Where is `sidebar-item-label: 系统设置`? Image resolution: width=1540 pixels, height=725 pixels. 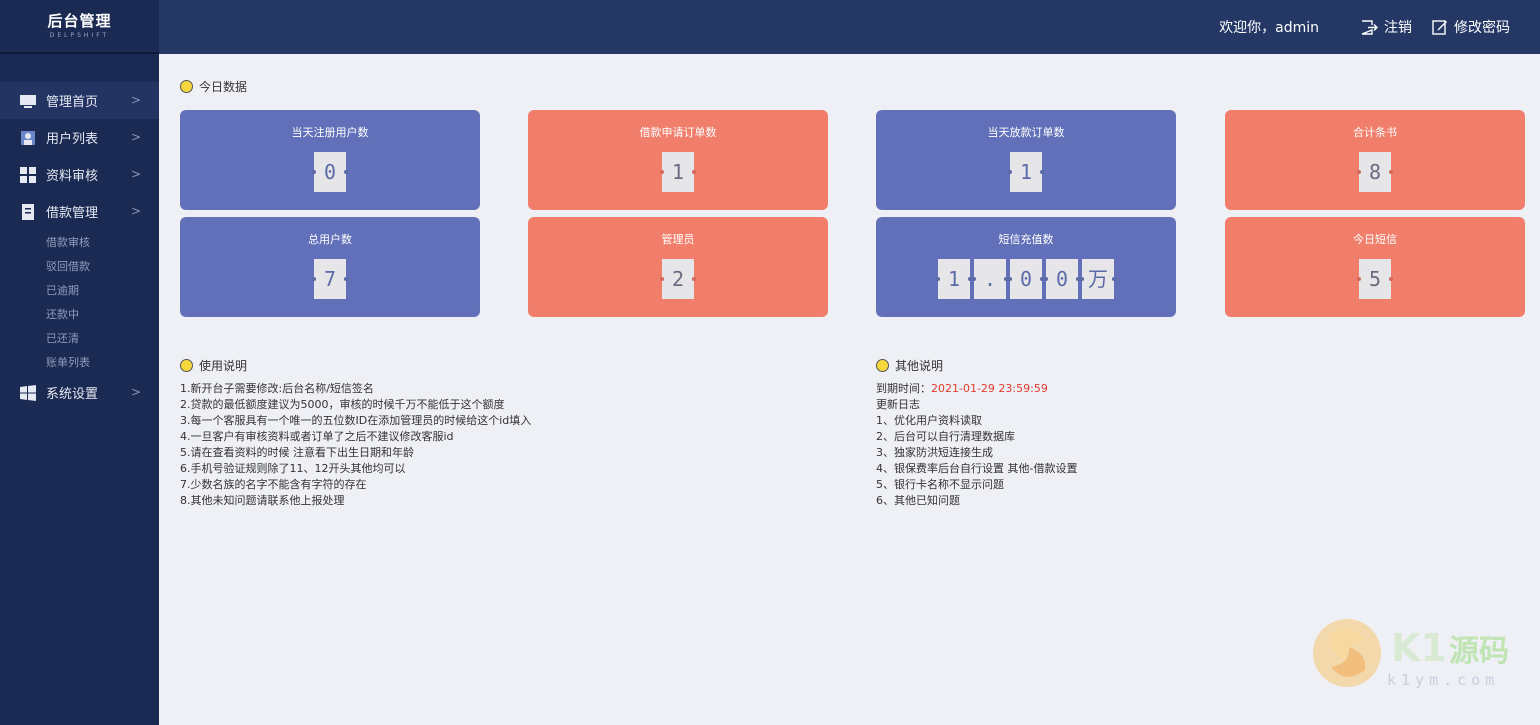 sidebar-item-label: 系统设置 is located at coordinates (72, 394).